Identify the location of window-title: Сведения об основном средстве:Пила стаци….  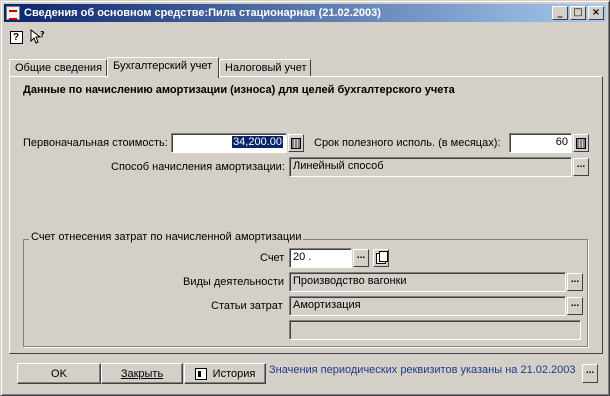
(202, 13).